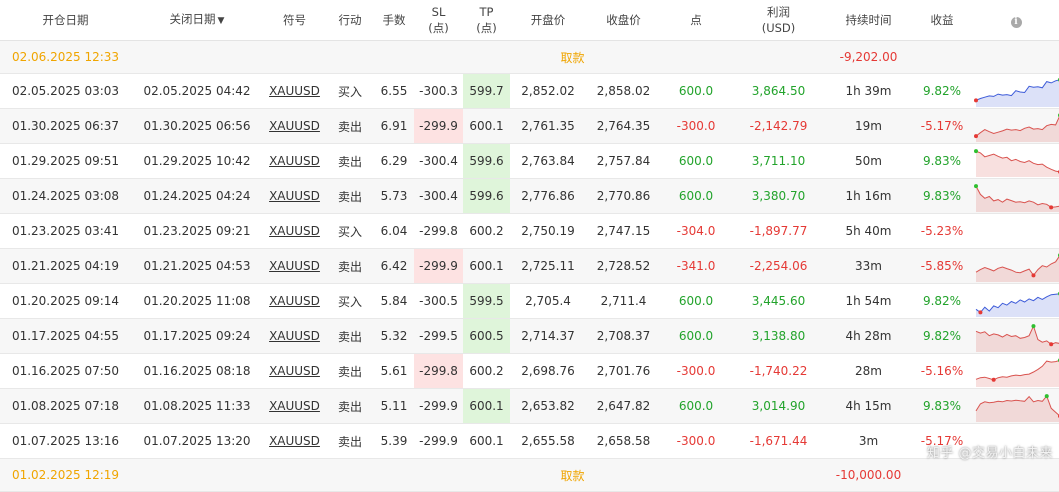 This screenshot has height=492, width=1059. What do you see at coordinates (868, 336) in the screenshot?
I see `duration: 4h 28m` at bounding box center [868, 336].